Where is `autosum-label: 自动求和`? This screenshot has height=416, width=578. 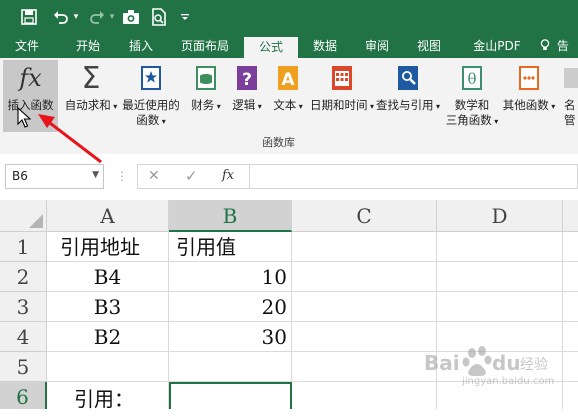
autosum-label: 自动求和 is located at coordinates (87, 105).